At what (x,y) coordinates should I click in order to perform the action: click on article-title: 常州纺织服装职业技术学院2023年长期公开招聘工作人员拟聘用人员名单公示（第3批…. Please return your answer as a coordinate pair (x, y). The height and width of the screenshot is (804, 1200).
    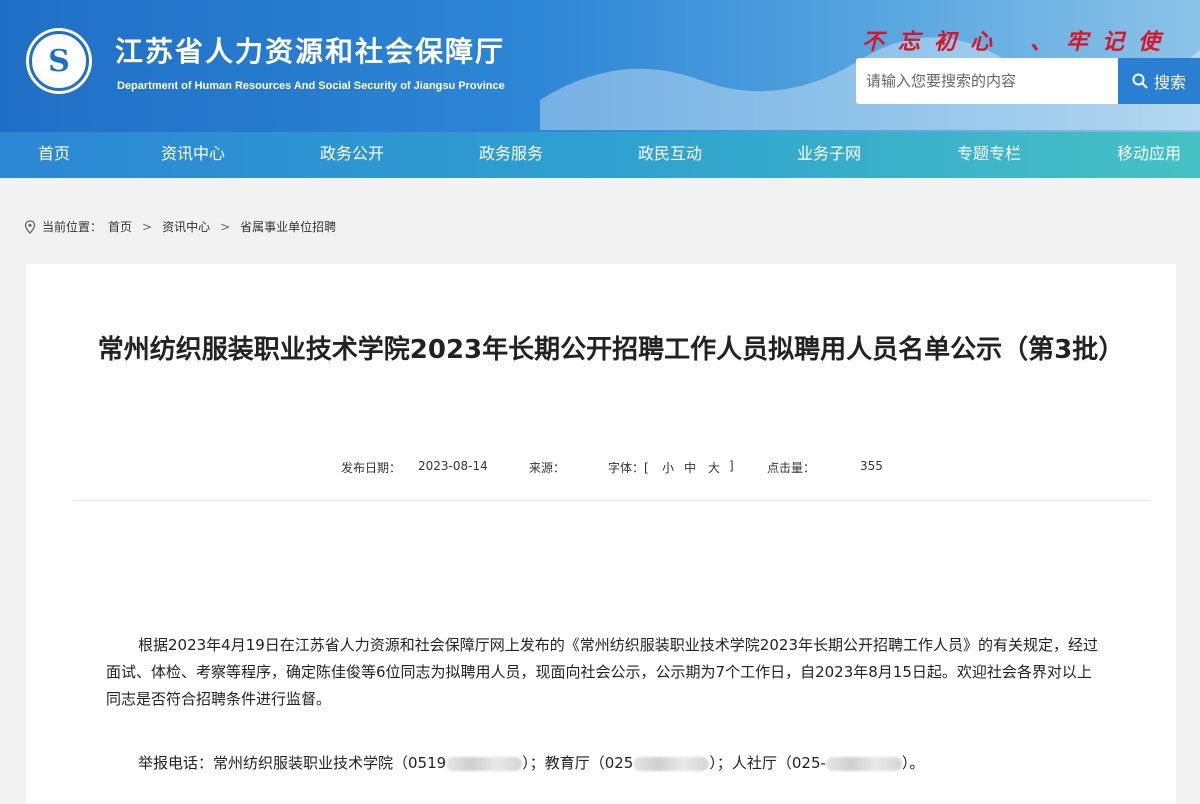
    Looking at the image, I should click on (611, 350).